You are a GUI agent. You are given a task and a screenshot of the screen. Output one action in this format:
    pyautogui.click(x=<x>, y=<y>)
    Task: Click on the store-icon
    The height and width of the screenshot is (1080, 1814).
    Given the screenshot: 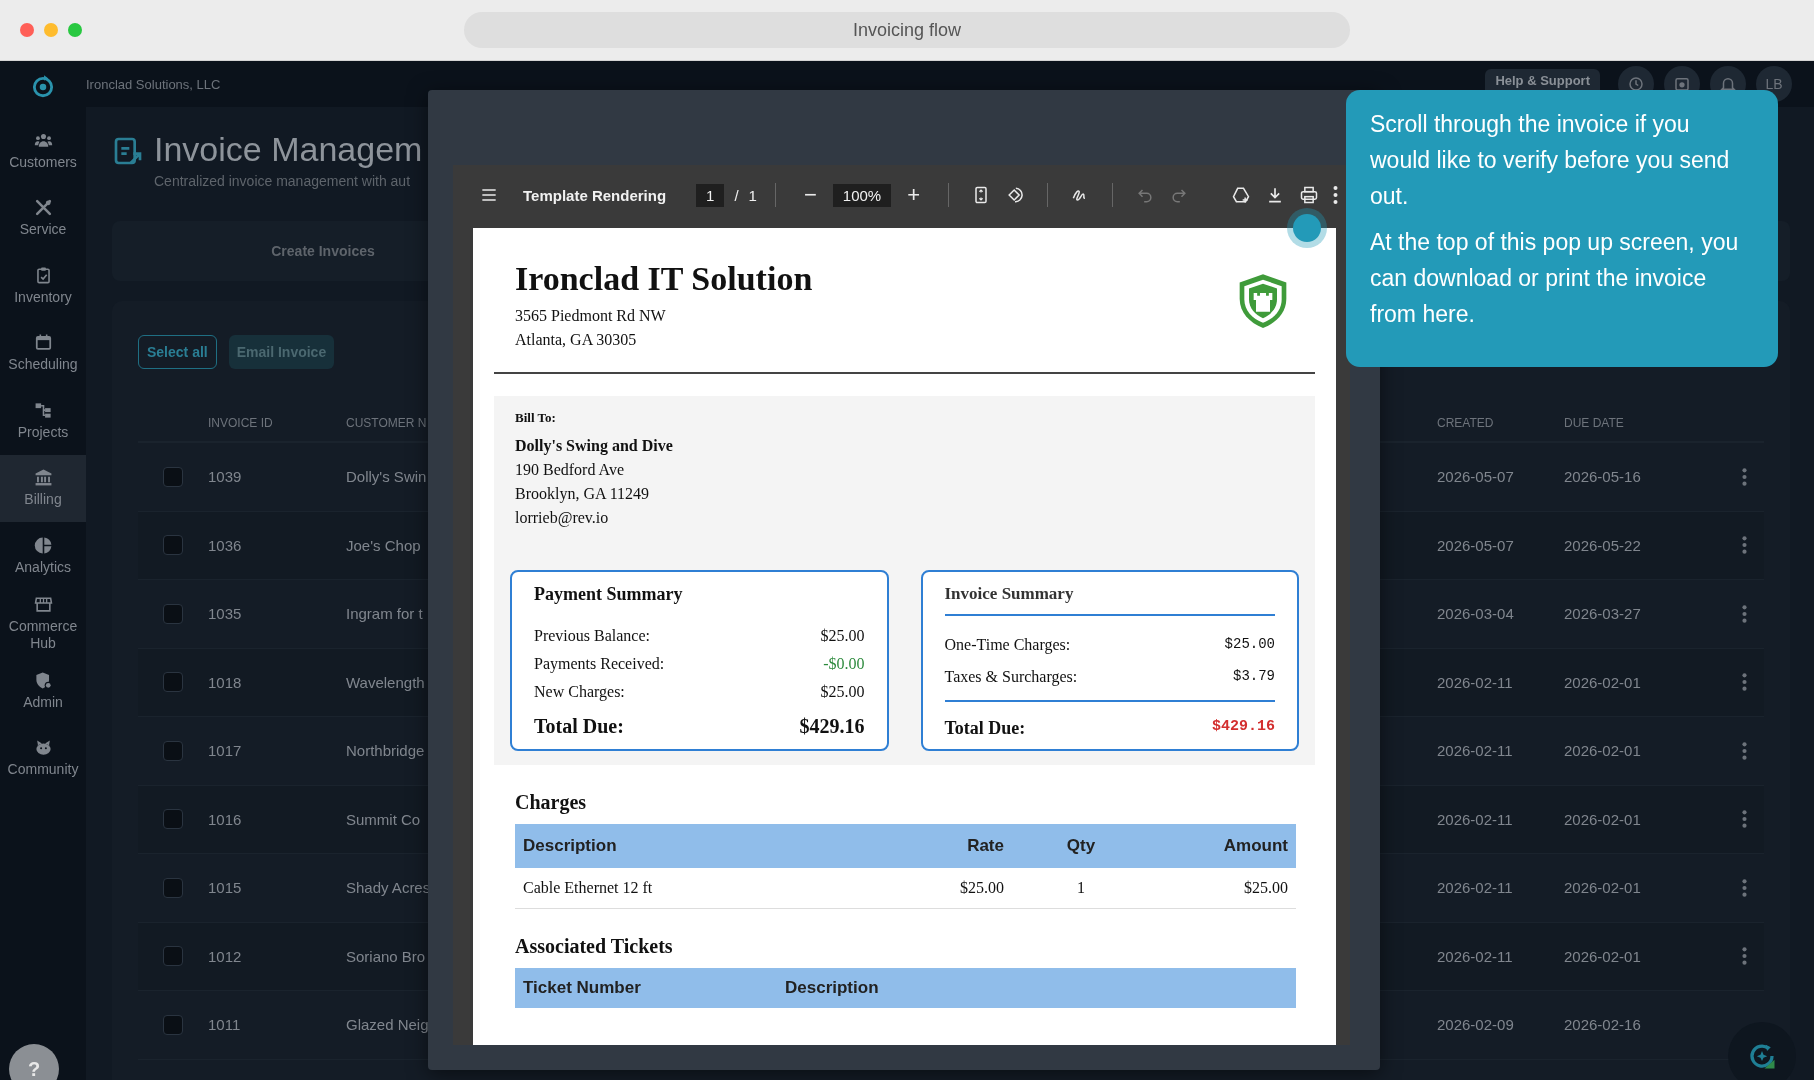 What is the action you would take?
    pyautogui.click(x=43, y=604)
    